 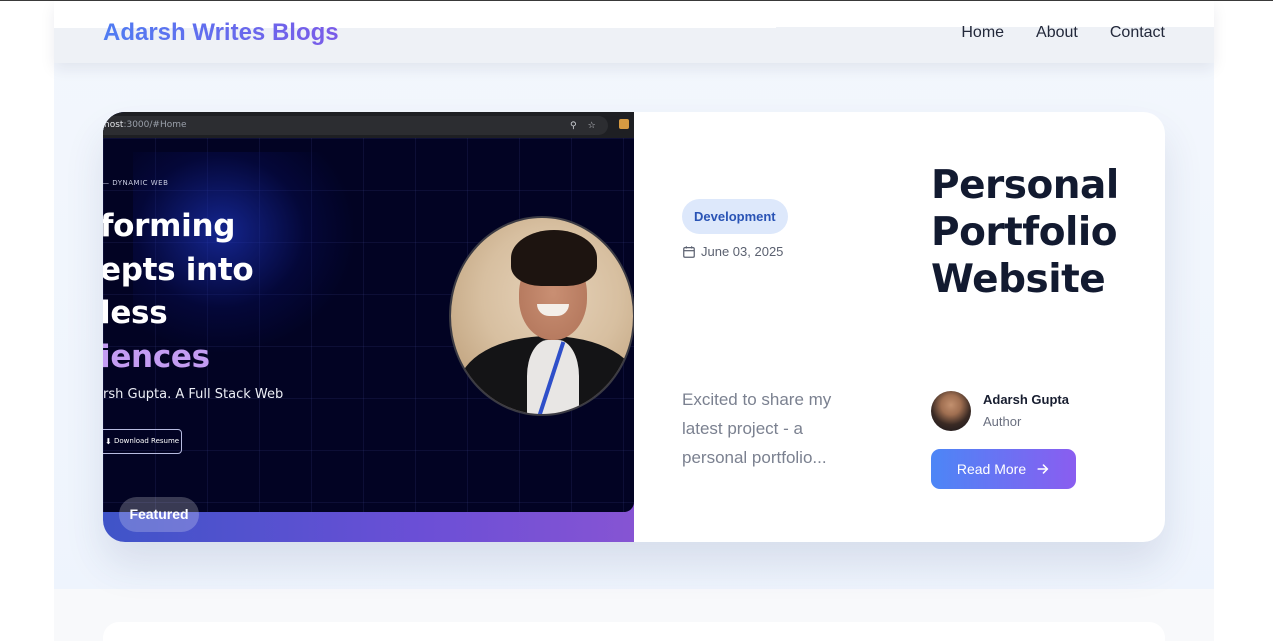 I want to click on arrow-right-icon, so click(x=1043, y=469).